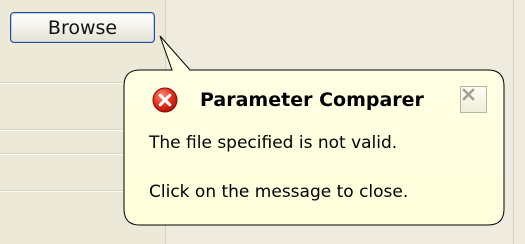  Describe the element at coordinates (279, 192) in the screenshot. I see `balloon-hint: Click on the message to close.` at that location.